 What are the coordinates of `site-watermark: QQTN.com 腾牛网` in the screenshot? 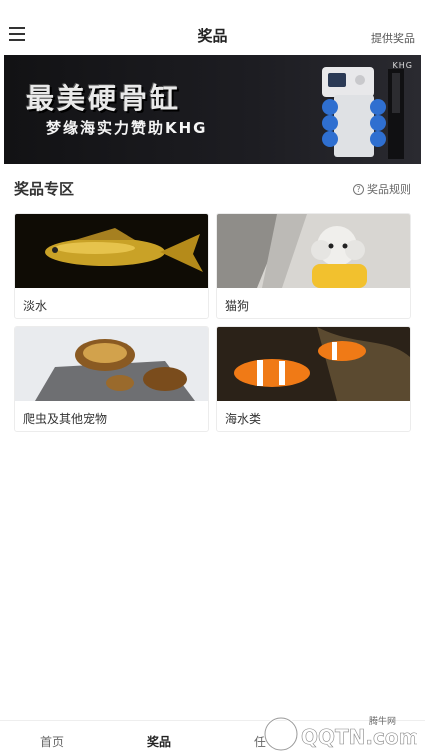 It's located at (340, 733).